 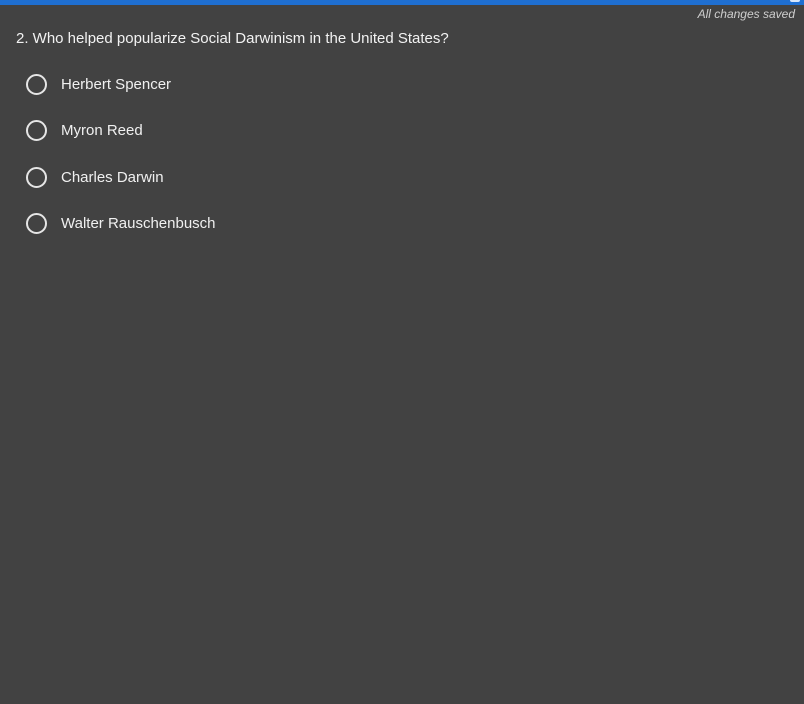 I want to click on answer-option: Walter Rauschenbusch, so click(x=121, y=224).